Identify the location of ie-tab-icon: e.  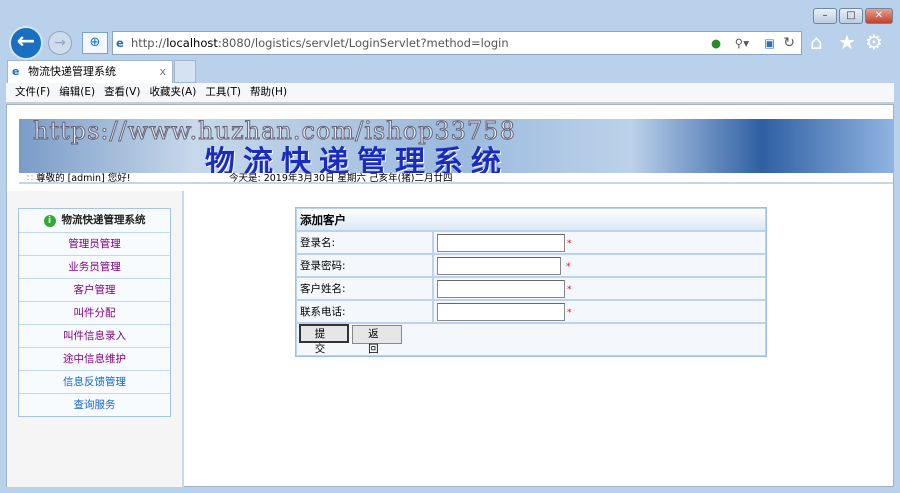
(16, 71).